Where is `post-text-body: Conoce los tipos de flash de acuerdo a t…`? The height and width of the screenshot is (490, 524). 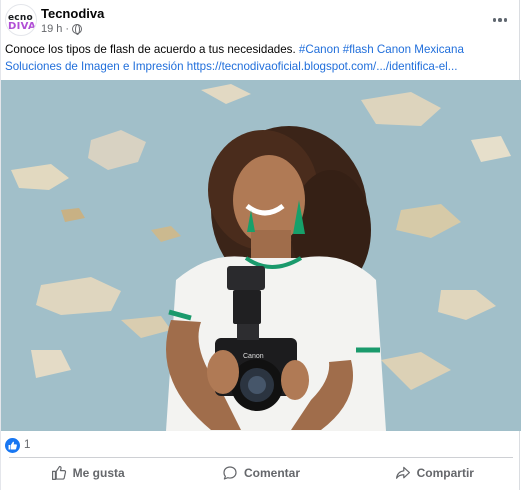
post-text-body: Conoce los tipos de flash de acuerdo a t… is located at coordinates (152, 49).